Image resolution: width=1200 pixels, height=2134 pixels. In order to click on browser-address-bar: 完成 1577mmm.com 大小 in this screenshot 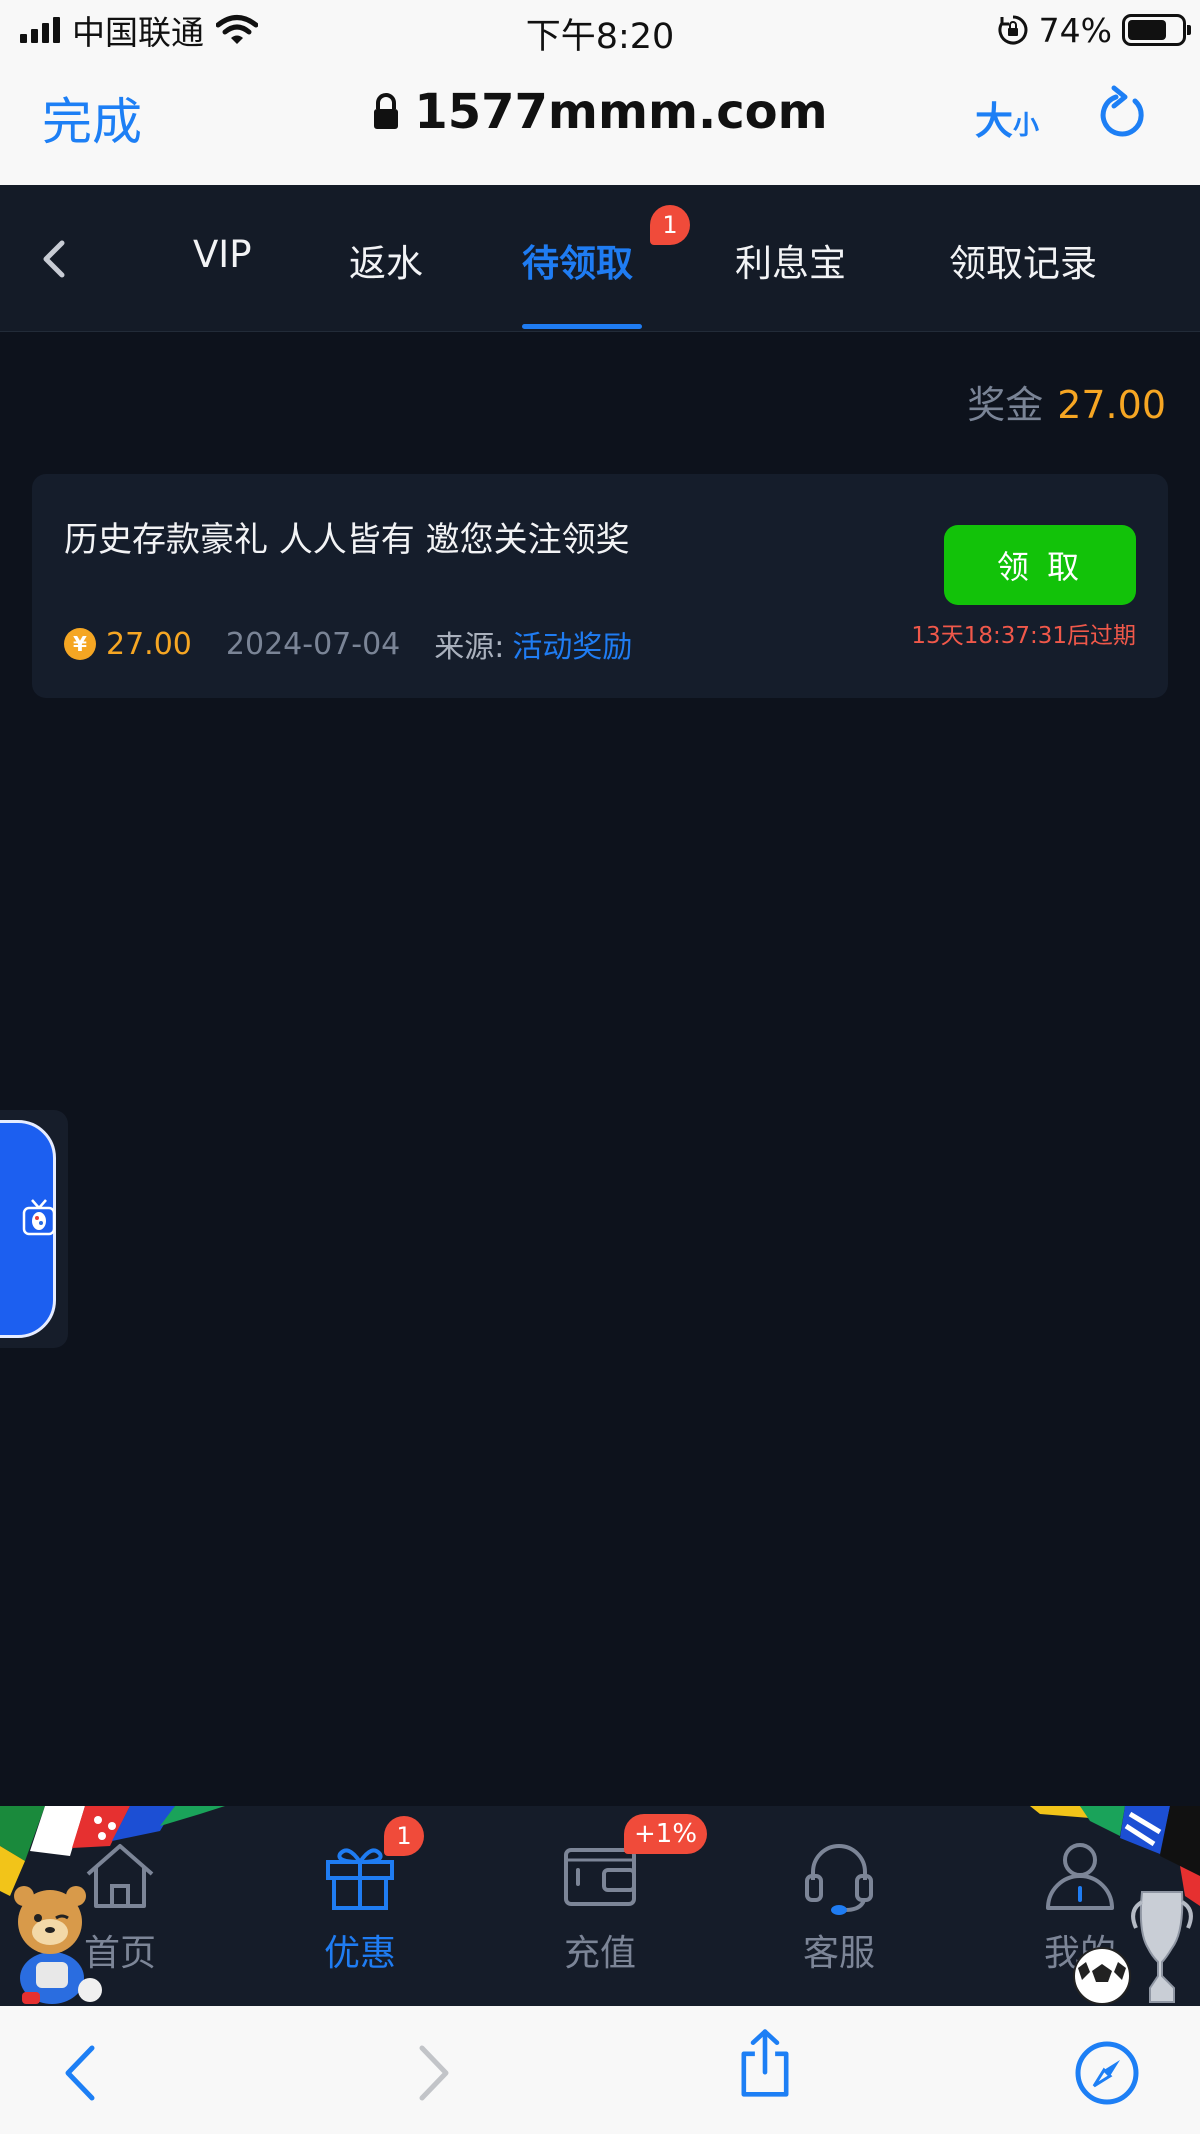, I will do `click(600, 122)`.